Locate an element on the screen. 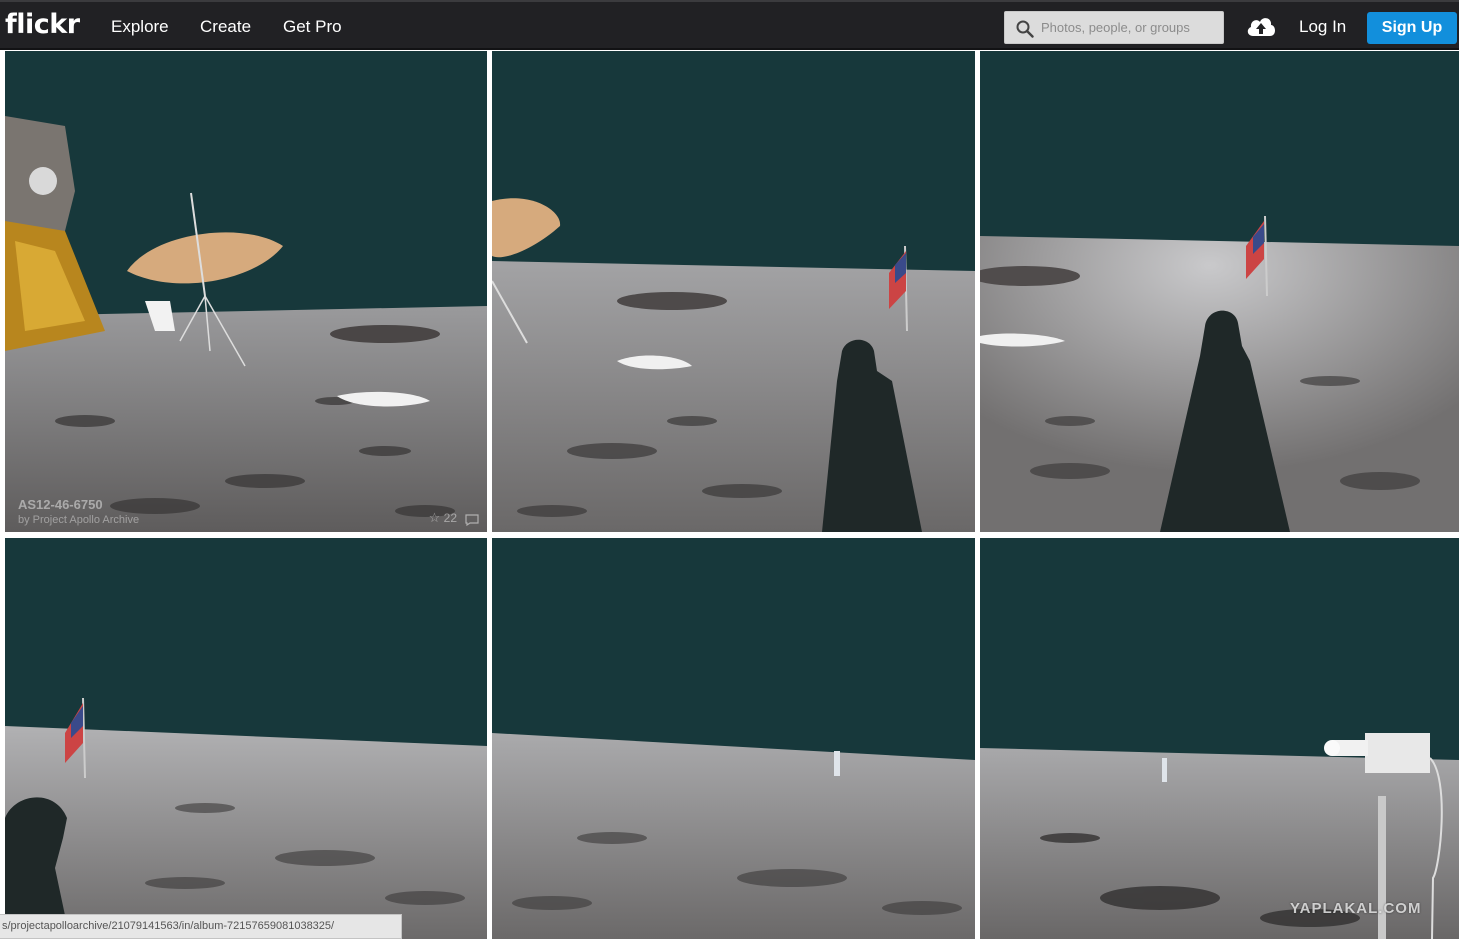  flickr-logo: flickr is located at coordinates (42, 24).